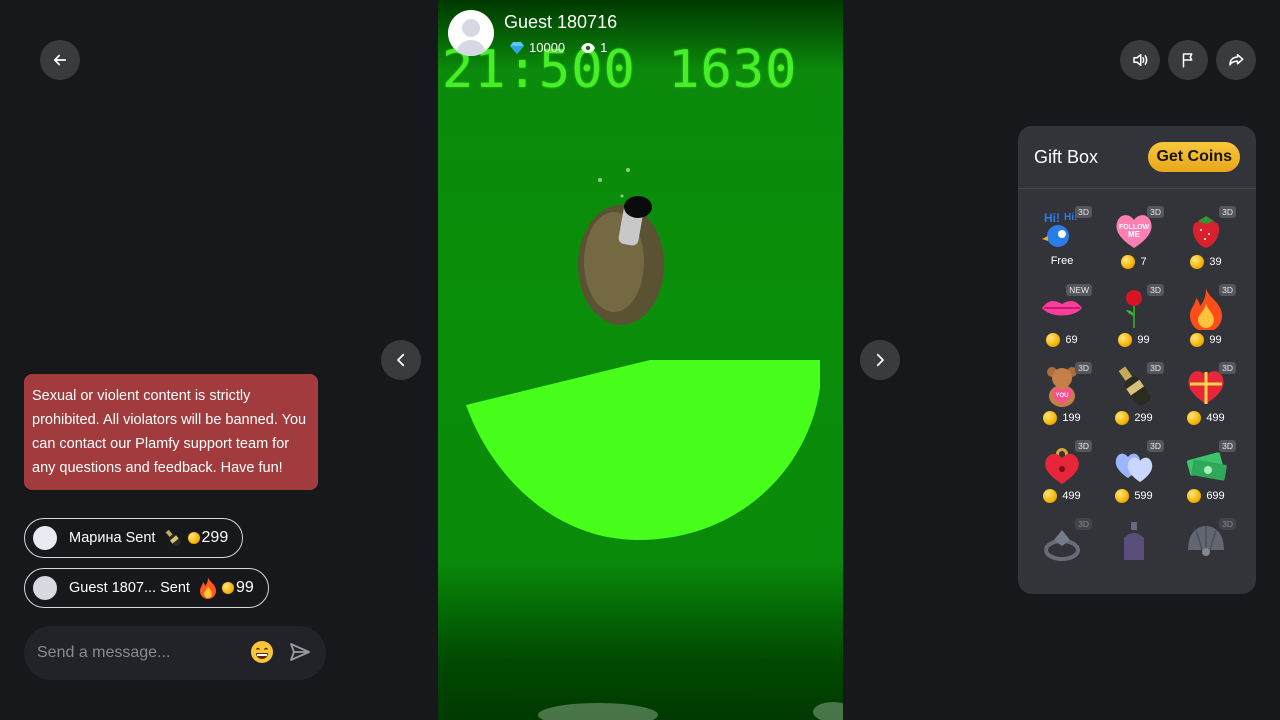 This screenshot has width=1280, height=720. I want to click on back-button, so click(60, 60).